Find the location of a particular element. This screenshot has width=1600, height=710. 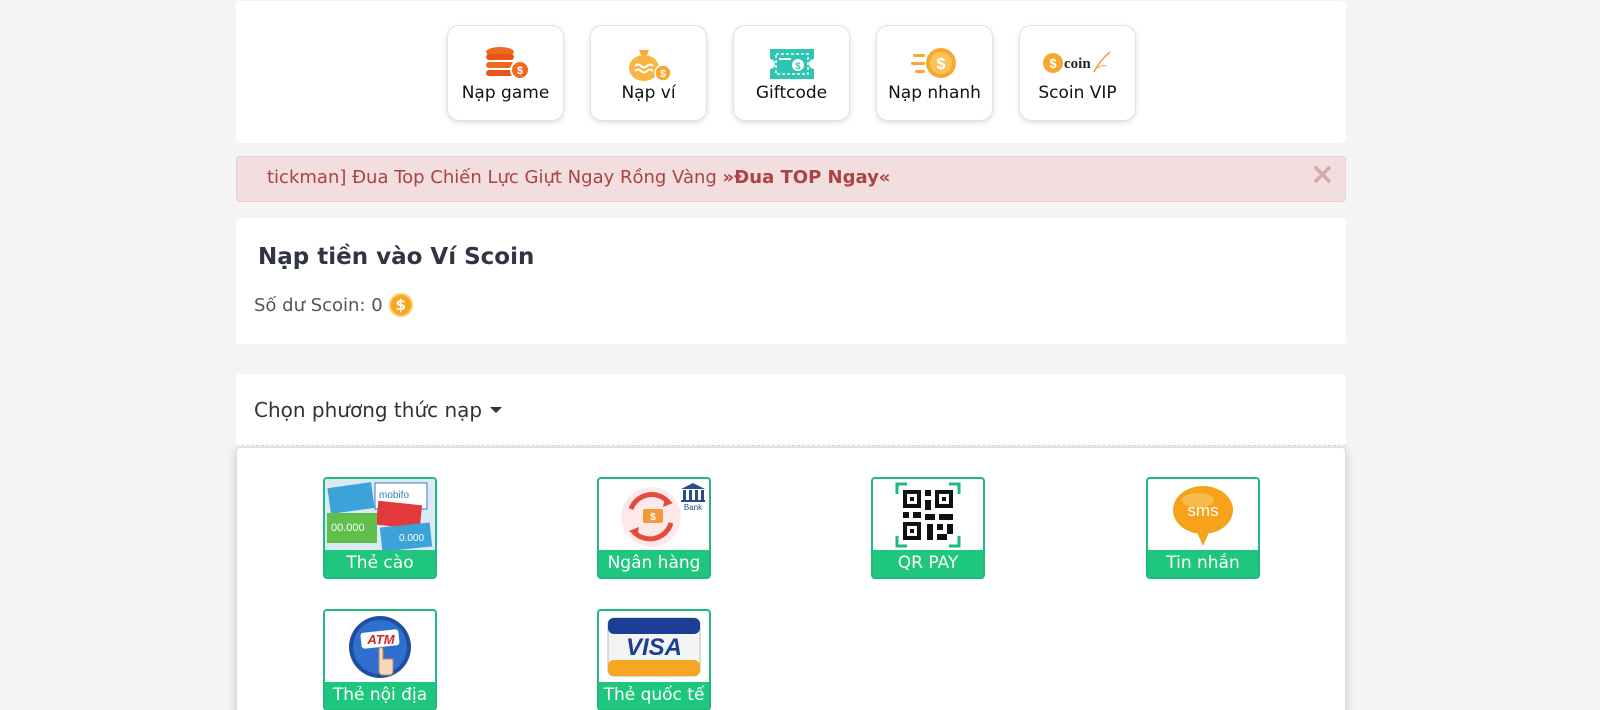

nav-nap-vi: $ Nạp ví is located at coordinates (648, 73).